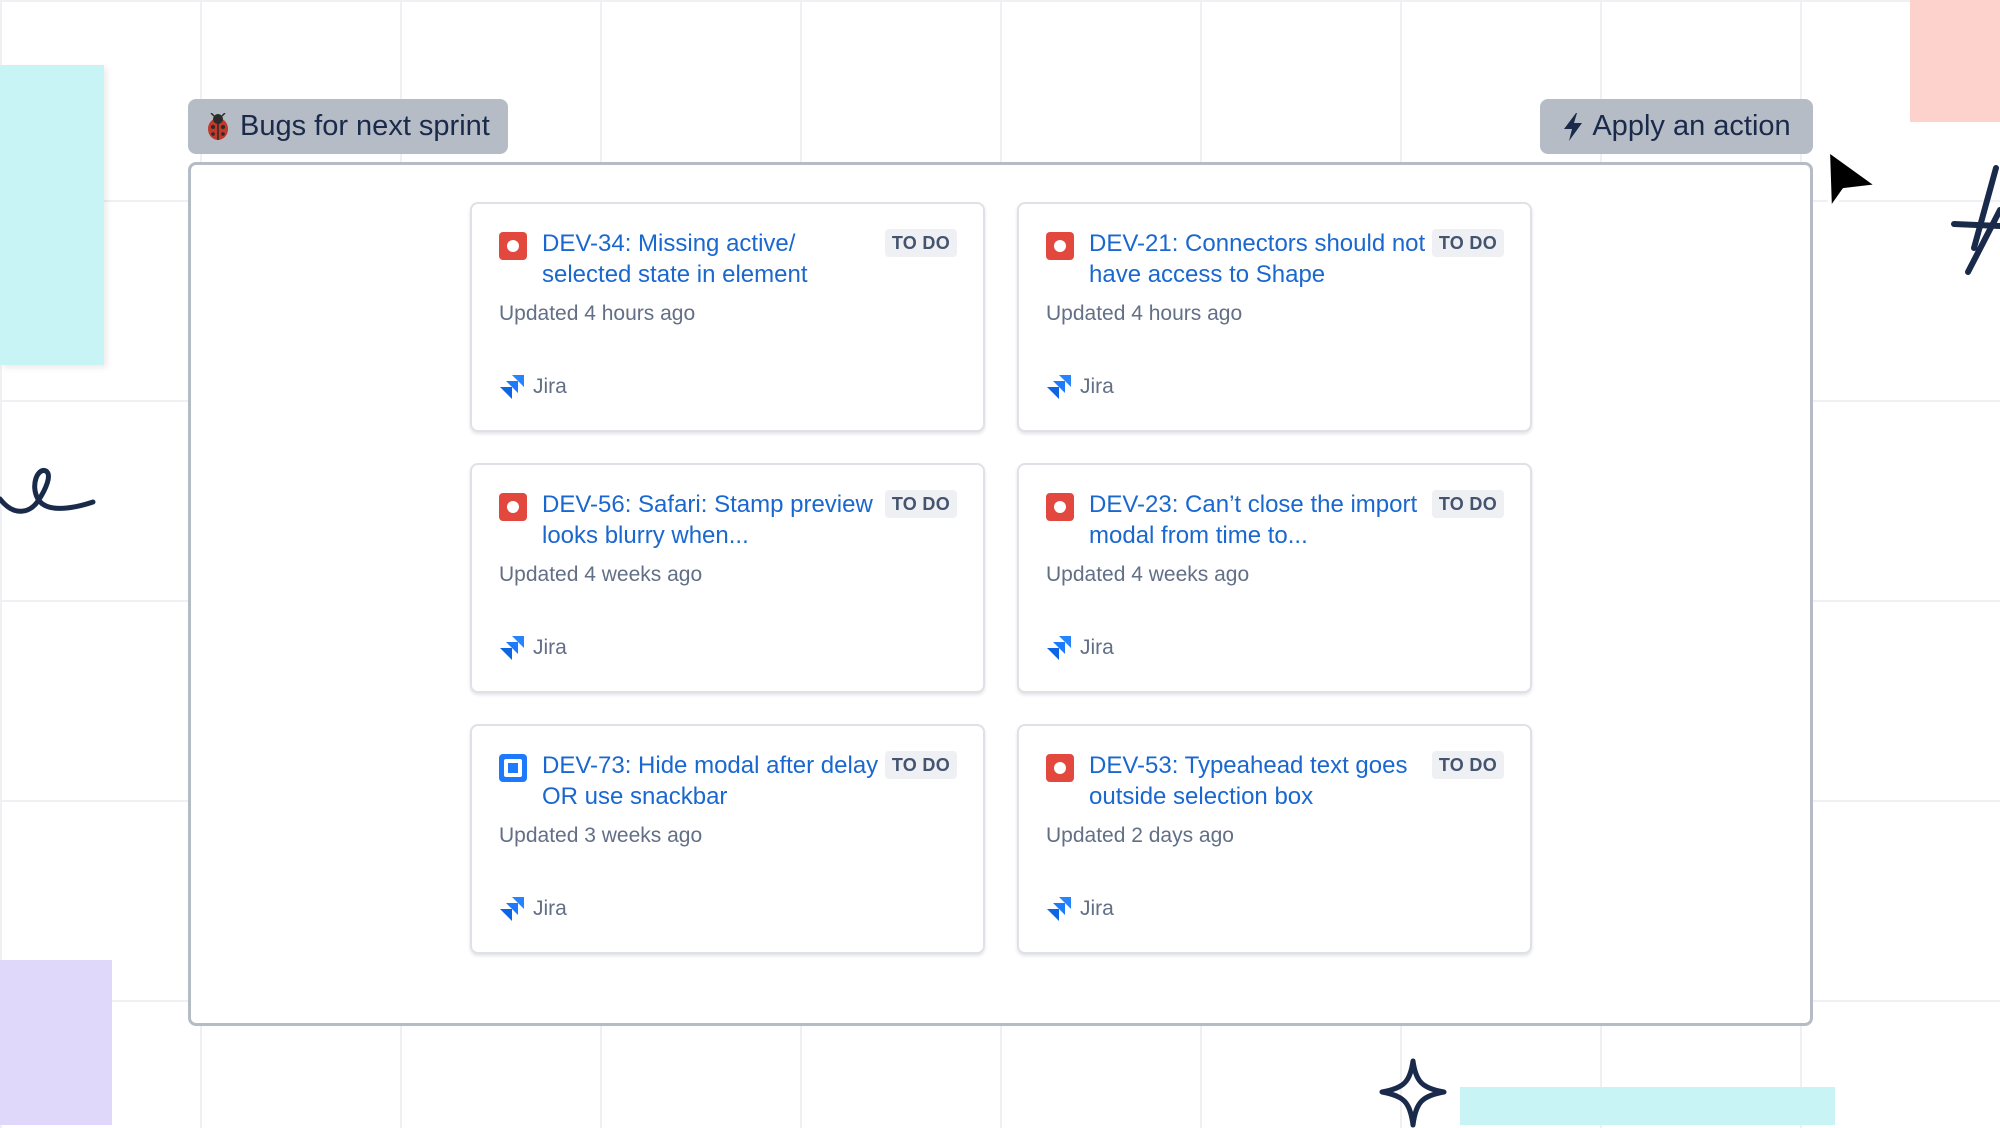 Image resolution: width=2000 pixels, height=1128 pixels. I want to click on lightning-bolt-icon, so click(1573, 127).